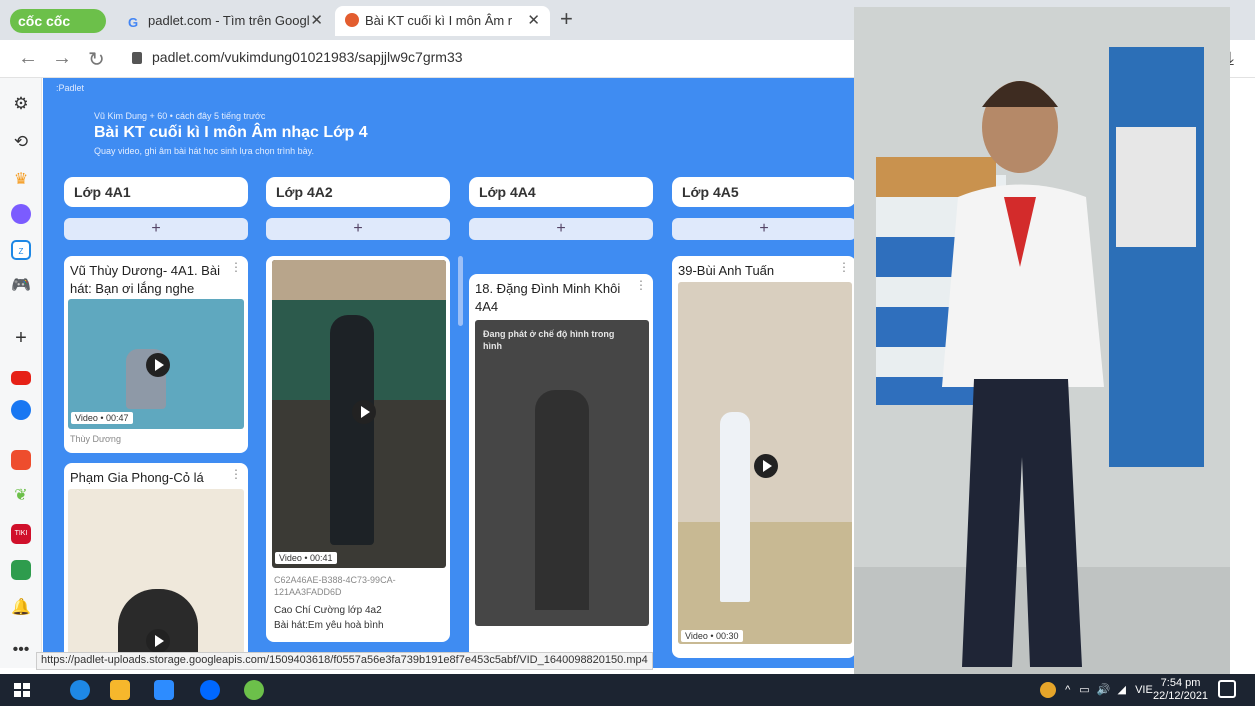  I want to click on leaf-icon: ❦, so click(21, 496).